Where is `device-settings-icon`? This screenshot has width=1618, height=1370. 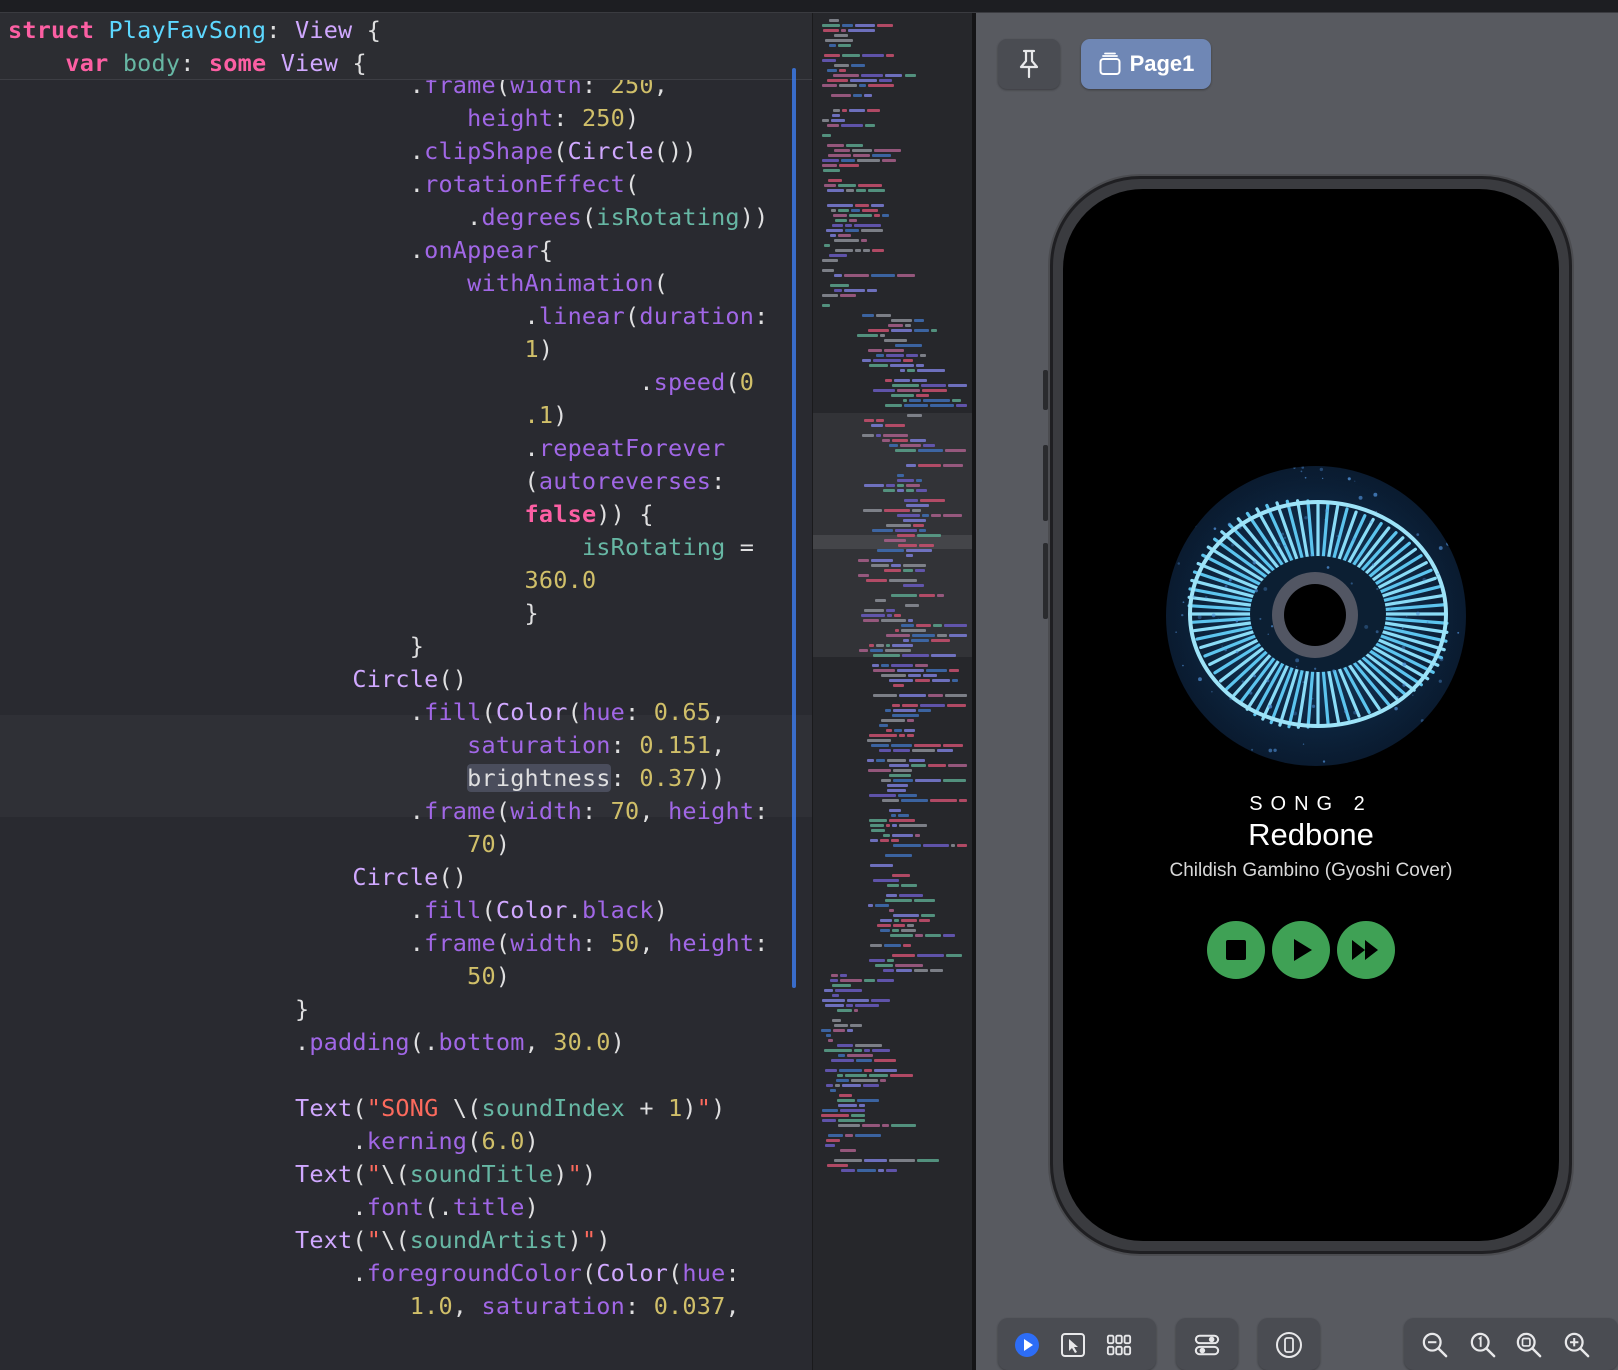 device-settings-icon is located at coordinates (1207, 1345).